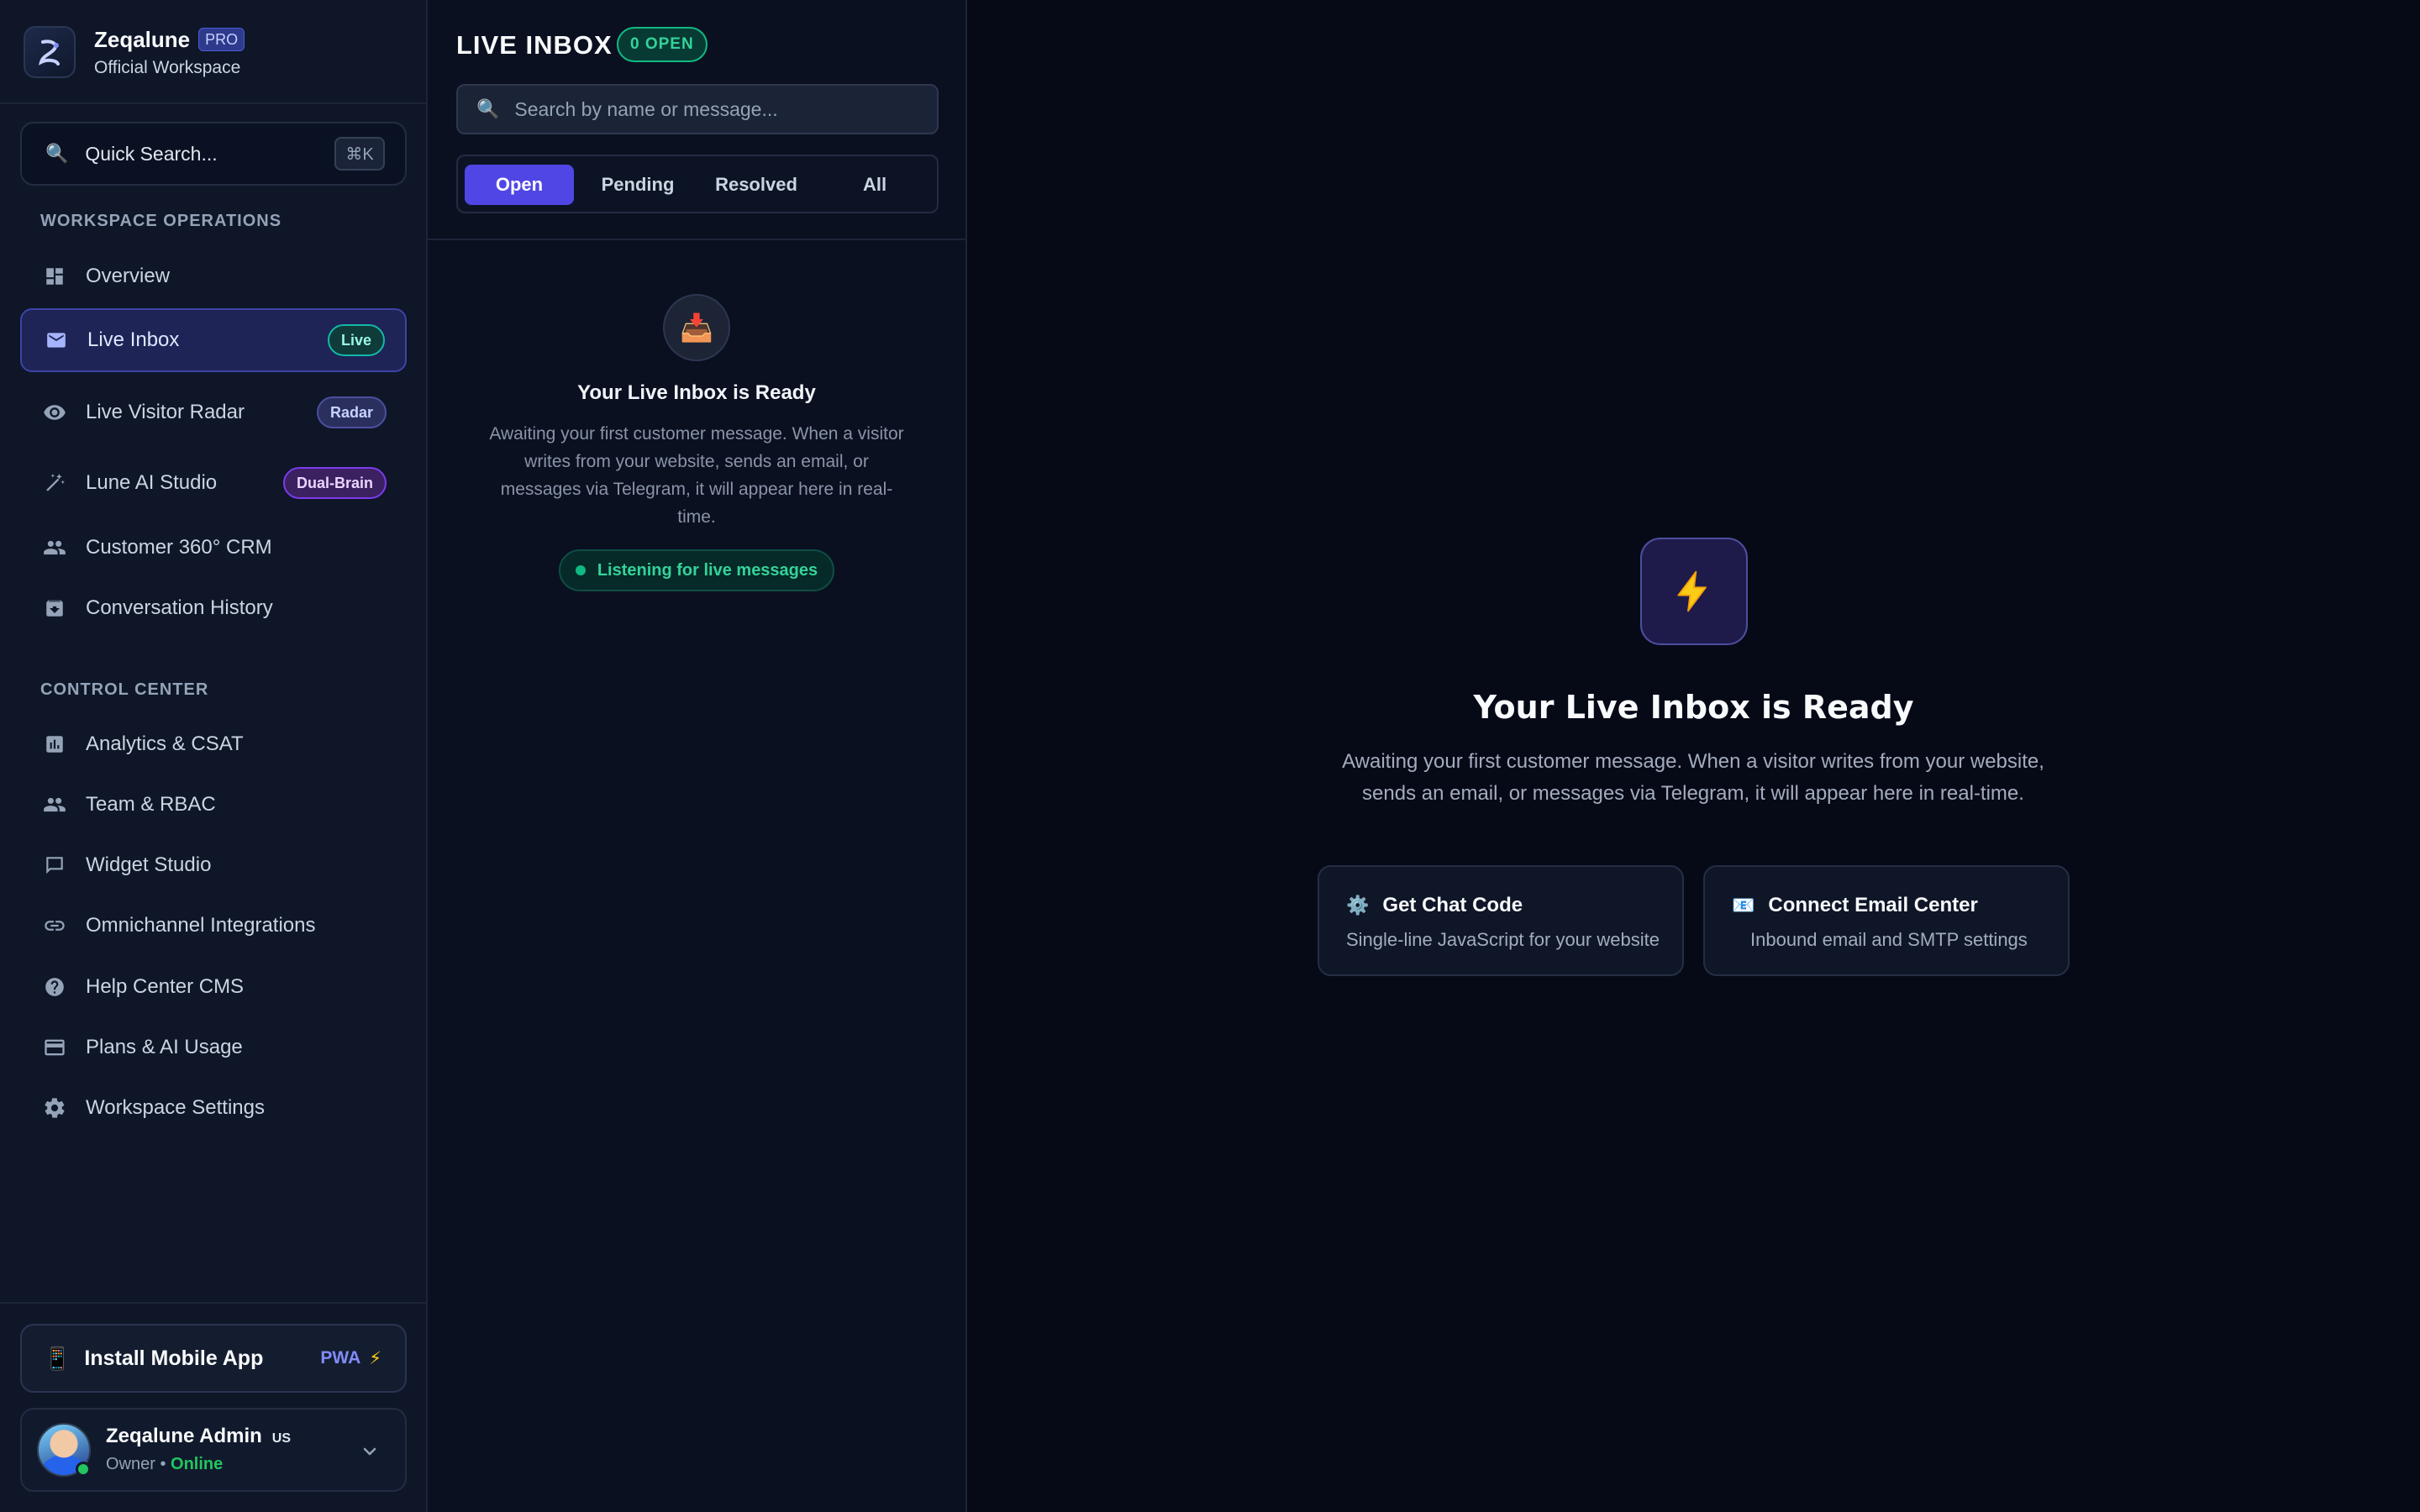  I want to click on user-name-row: Zeqalune Admin US, so click(199, 1436).